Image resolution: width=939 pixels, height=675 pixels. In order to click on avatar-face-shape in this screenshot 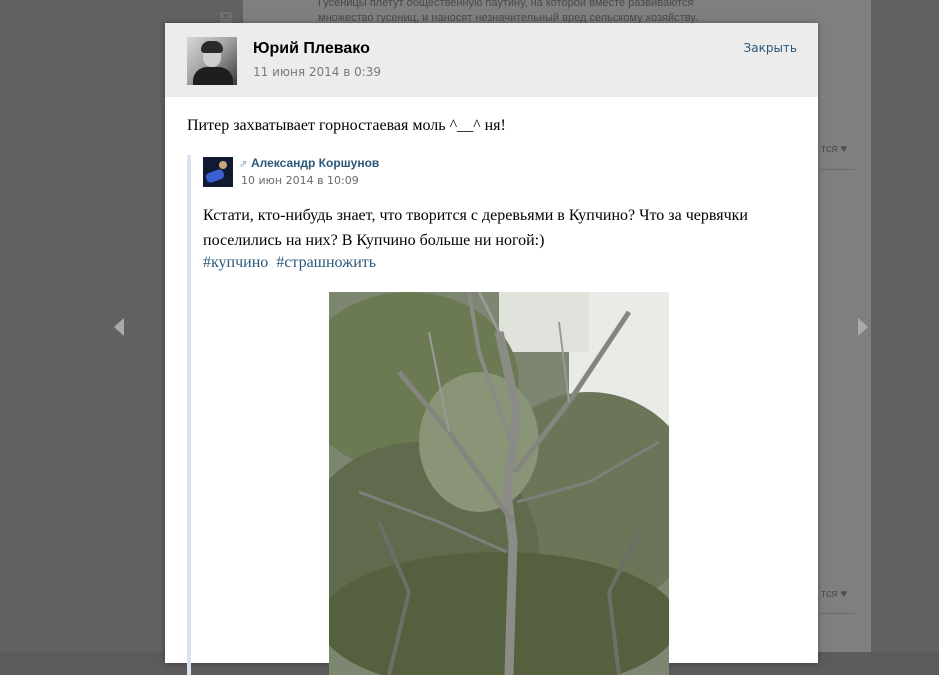, I will do `click(223, 165)`.